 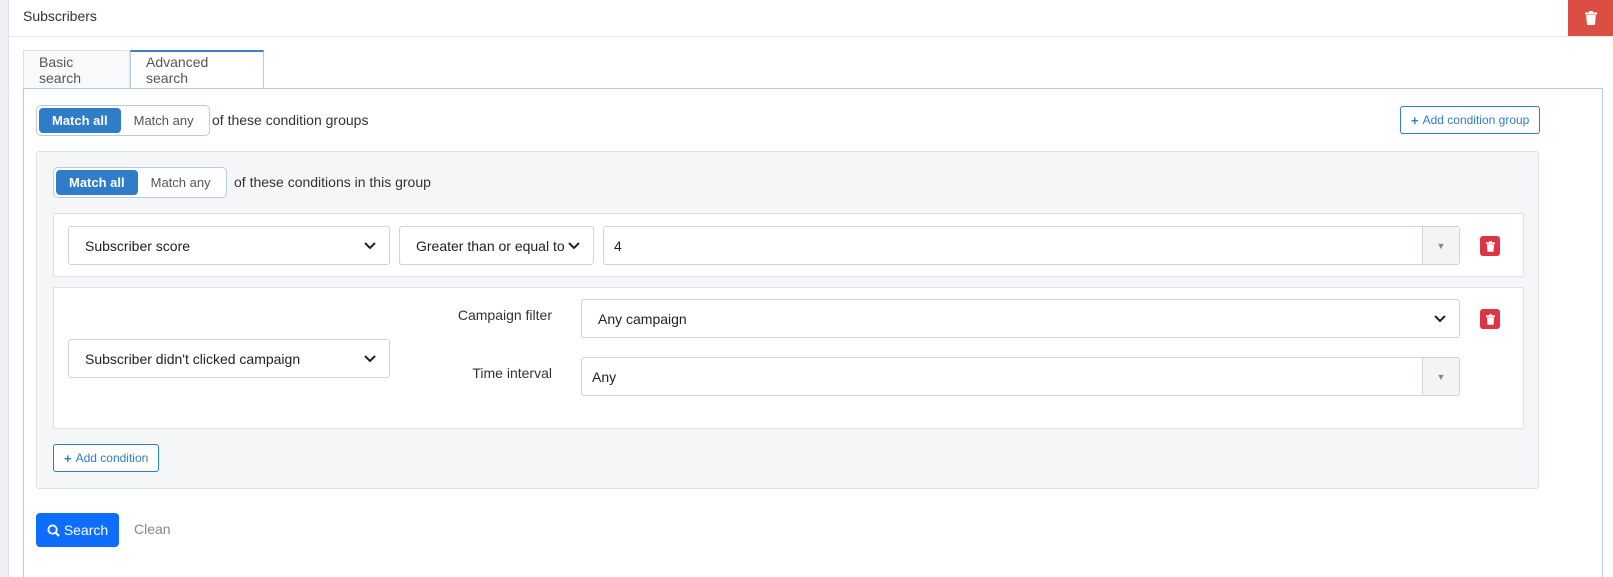 What do you see at coordinates (332, 182) in the screenshot?
I see `group-match-suffix: of these conditions in this group` at bounding box center [332, 182].